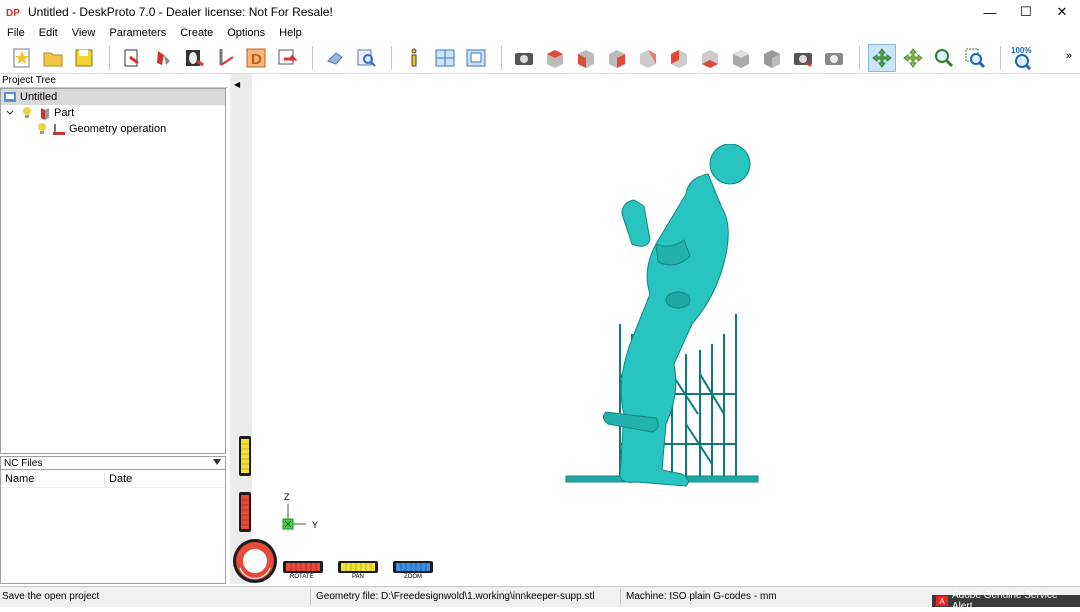 The height and width of the screenshot is (612, 1080). I want to click on adobe-icon: A, so click(942, 601).